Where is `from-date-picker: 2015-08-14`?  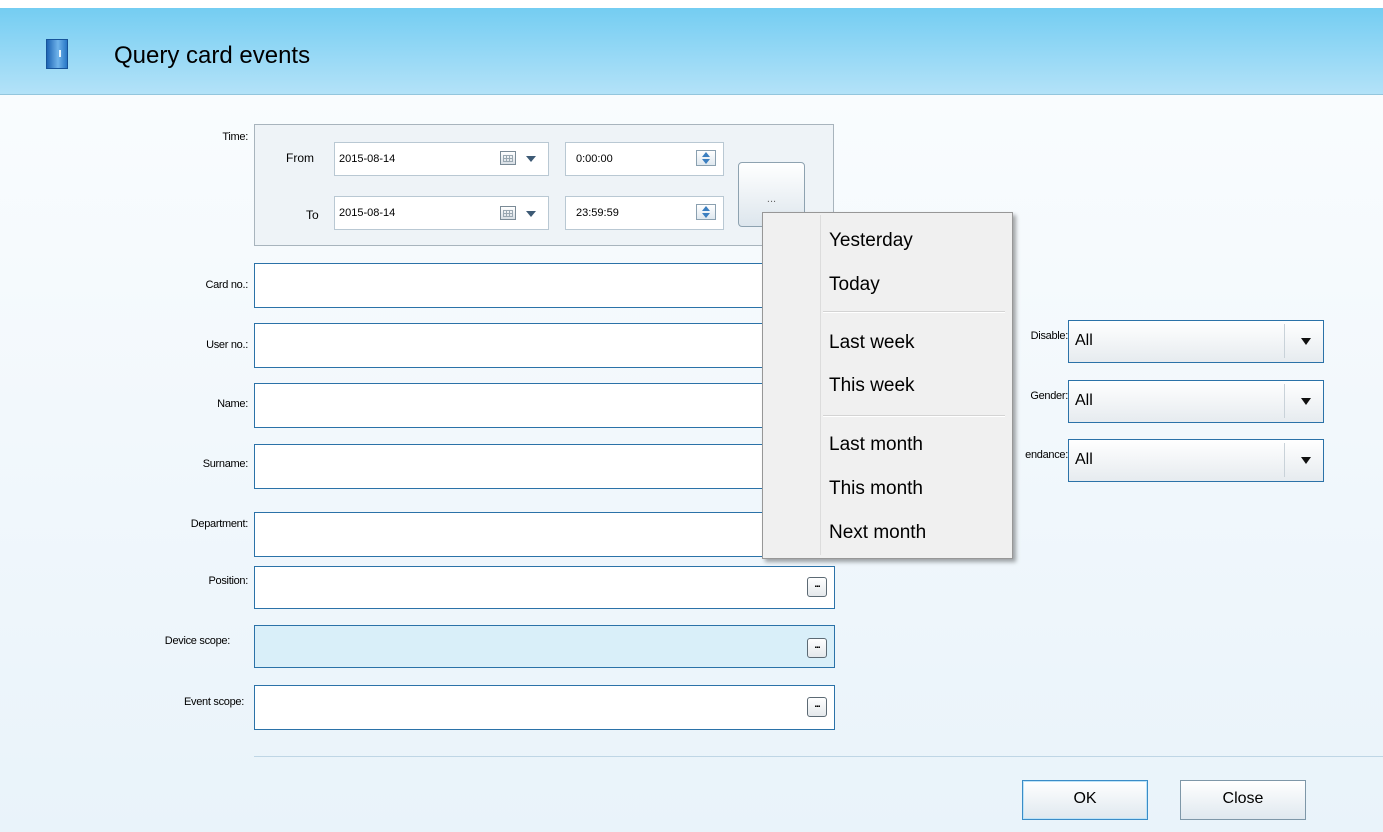 from-date-picker: 2015-08-14 is located at coordinates (441, 159).